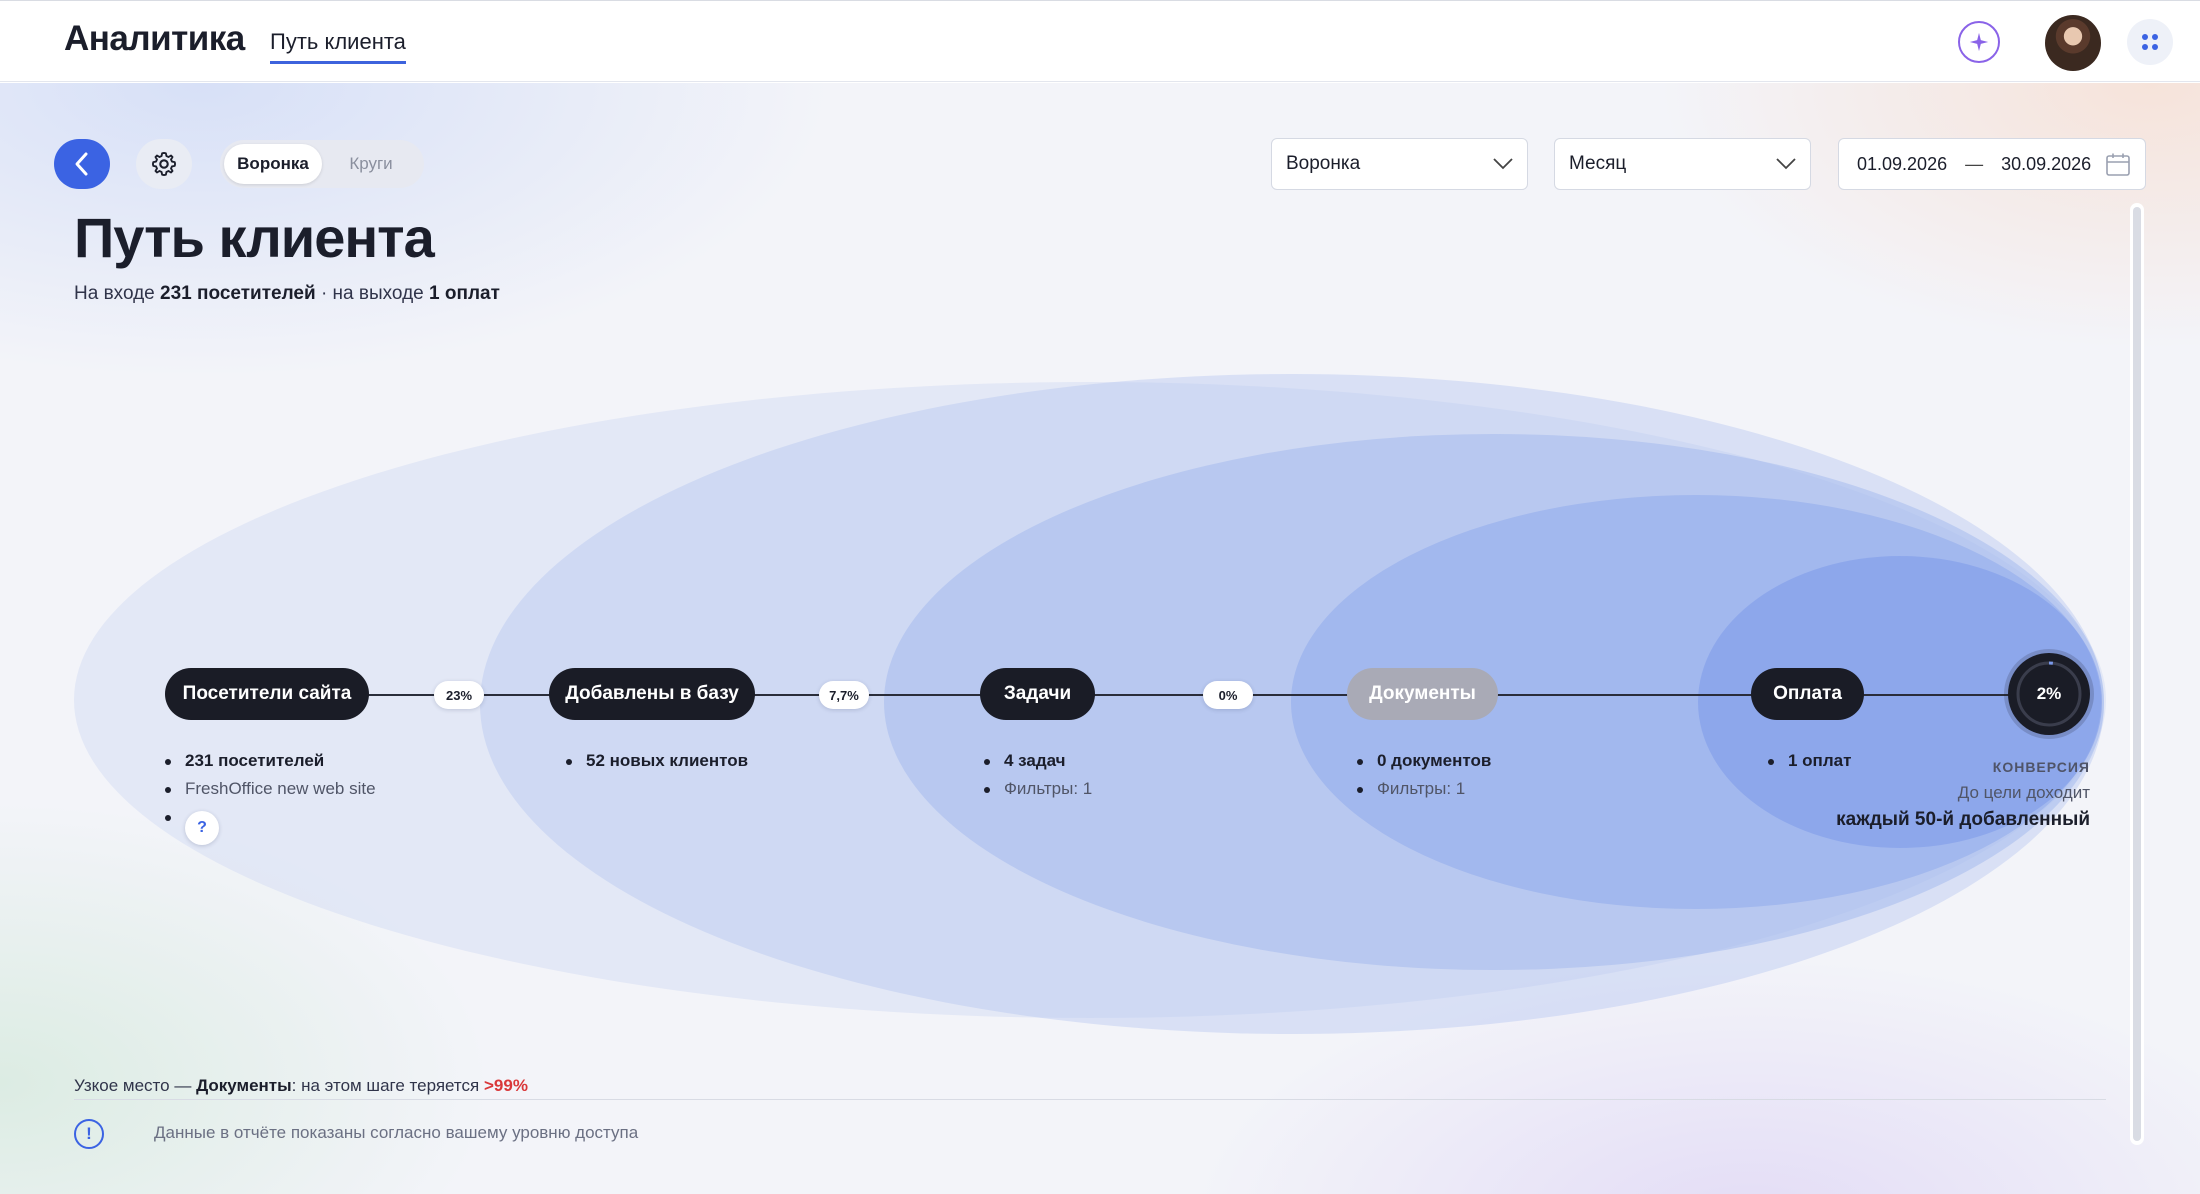  Describe the element at coordinates (2118, 165) in the screenshot. I see `calendar-icon` at that location.